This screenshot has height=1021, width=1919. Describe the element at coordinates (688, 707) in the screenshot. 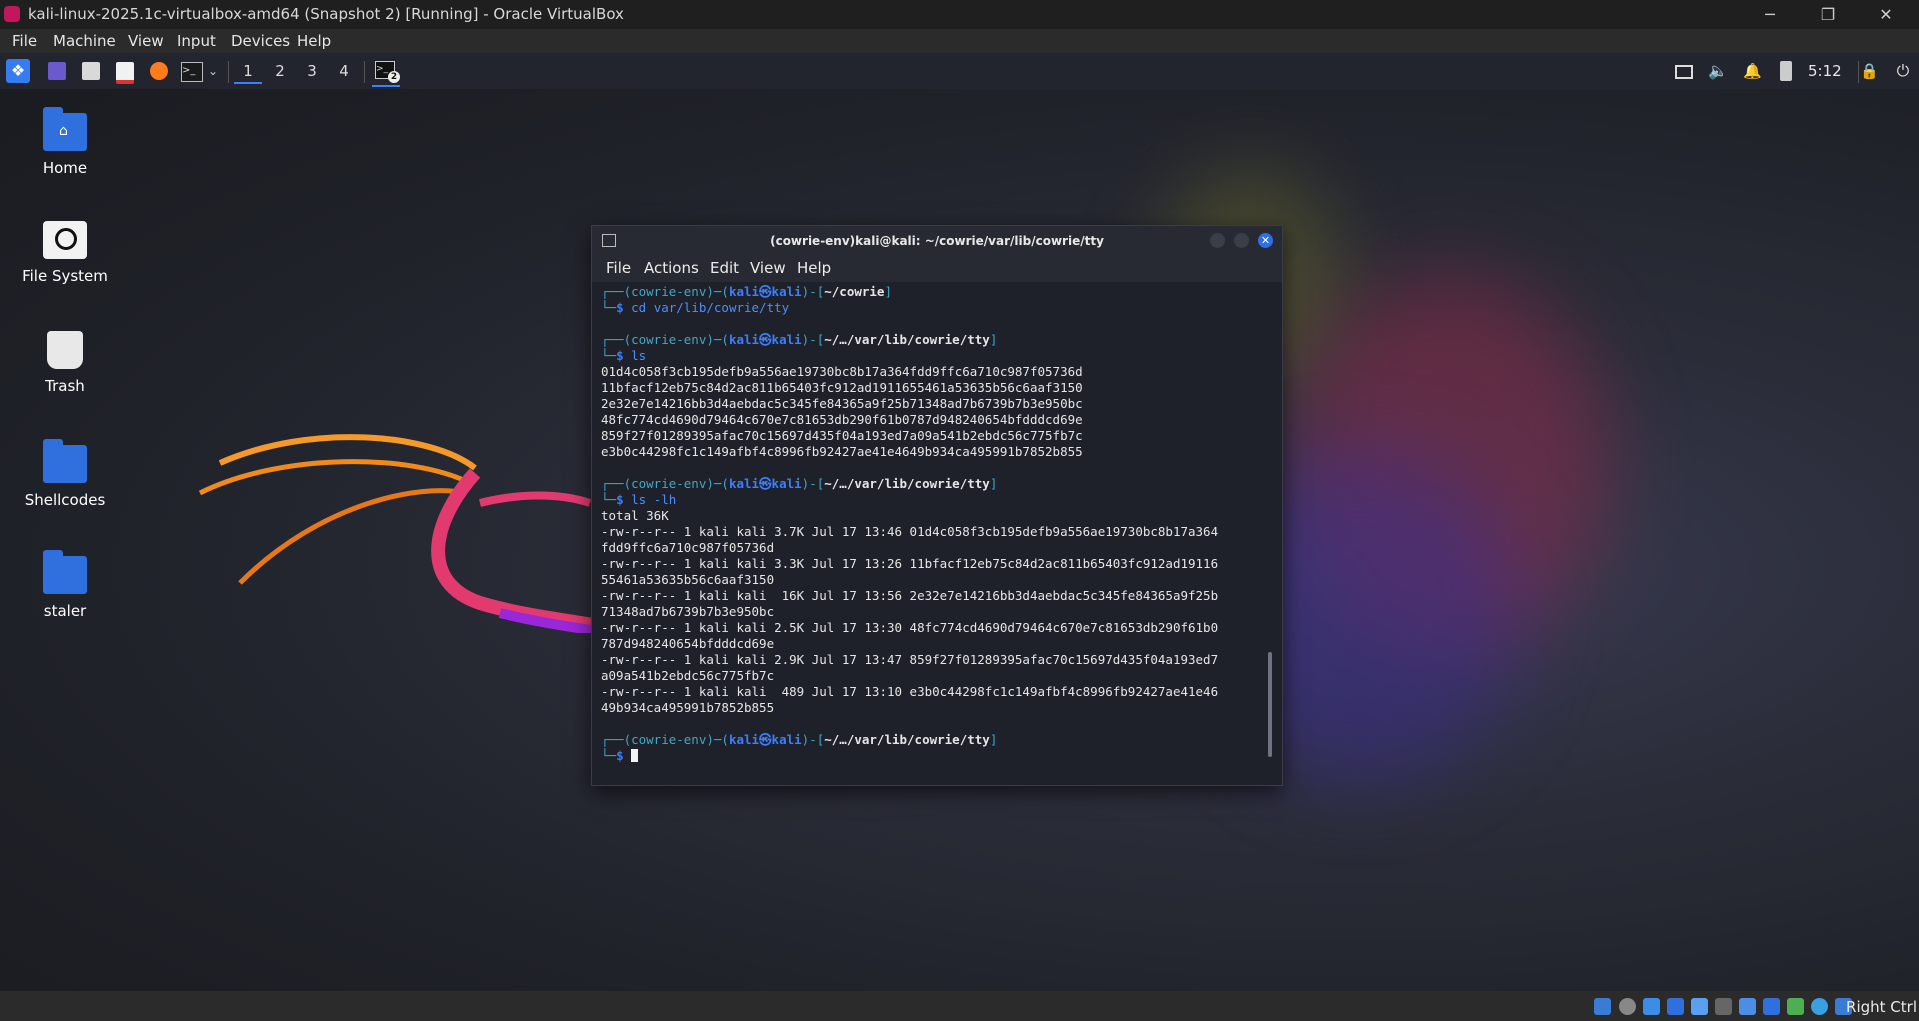

I see `lslh-output-line: 49b934ca495991b7852b855` at that location.